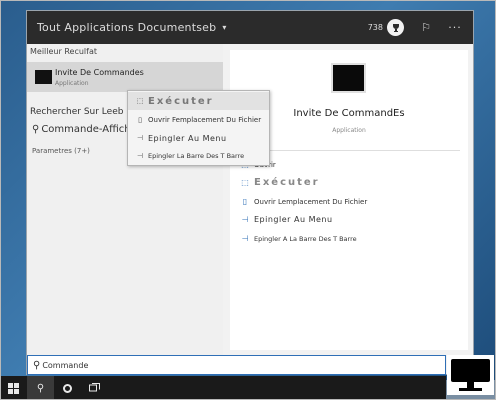 This screenshot has height=400, width=496. I want to click on context-run-as-admin: ⬚ Exécuter, so click(198, 101).